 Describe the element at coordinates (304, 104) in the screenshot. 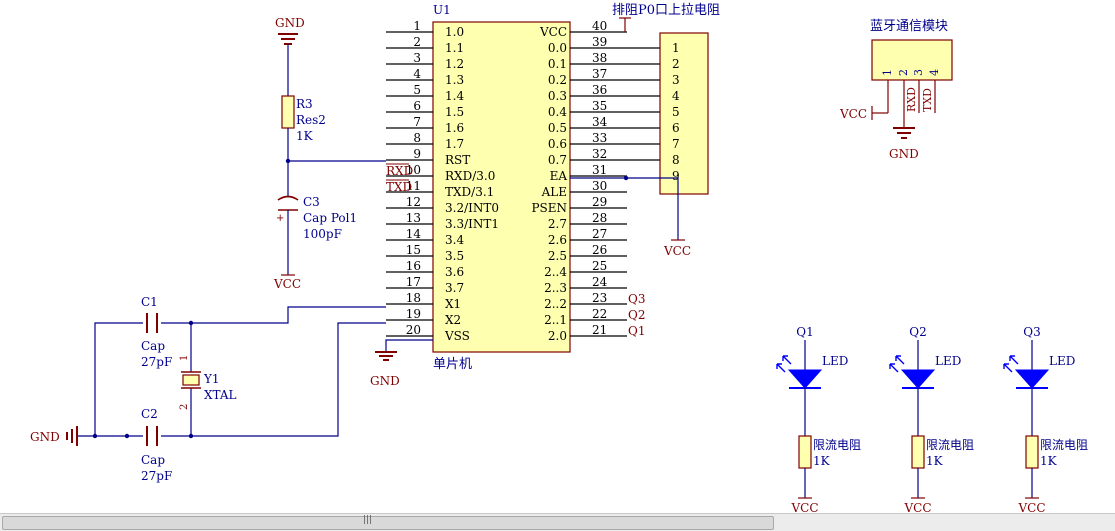

I see `r3-designator: R3` at that location.